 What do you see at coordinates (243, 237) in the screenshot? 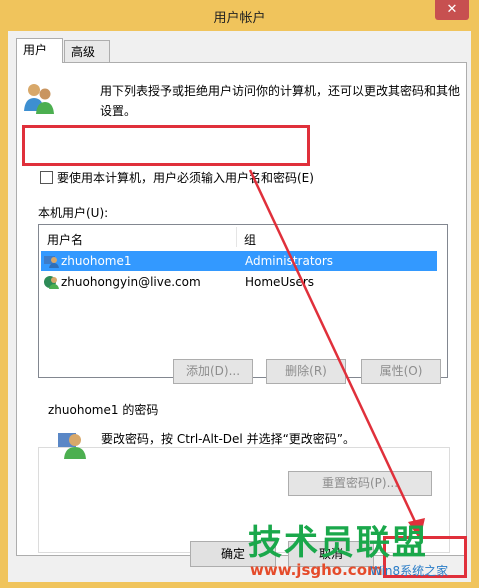
I see `list-header: 用户名 组` at bounding box center [243, 237].